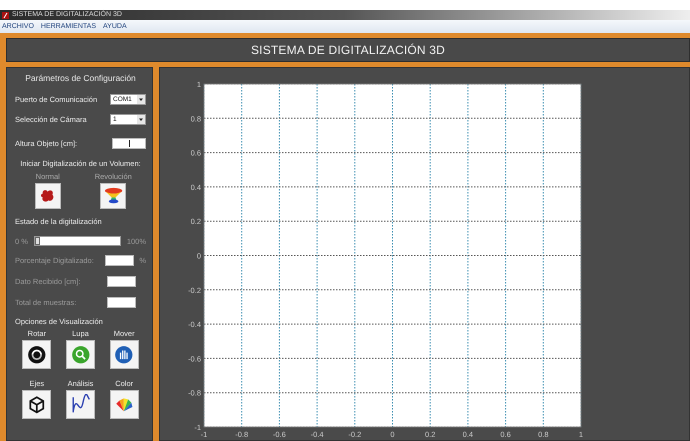 The width and height of the screenshot is (690, 441). I want to click on app-icon, so click(5, 15).